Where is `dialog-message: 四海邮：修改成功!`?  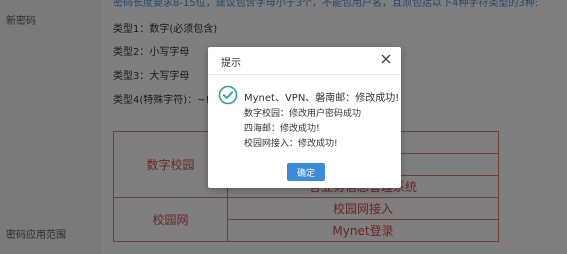 dialog-message: 四海邮：修改成功! is located at coordinates (282, 129).